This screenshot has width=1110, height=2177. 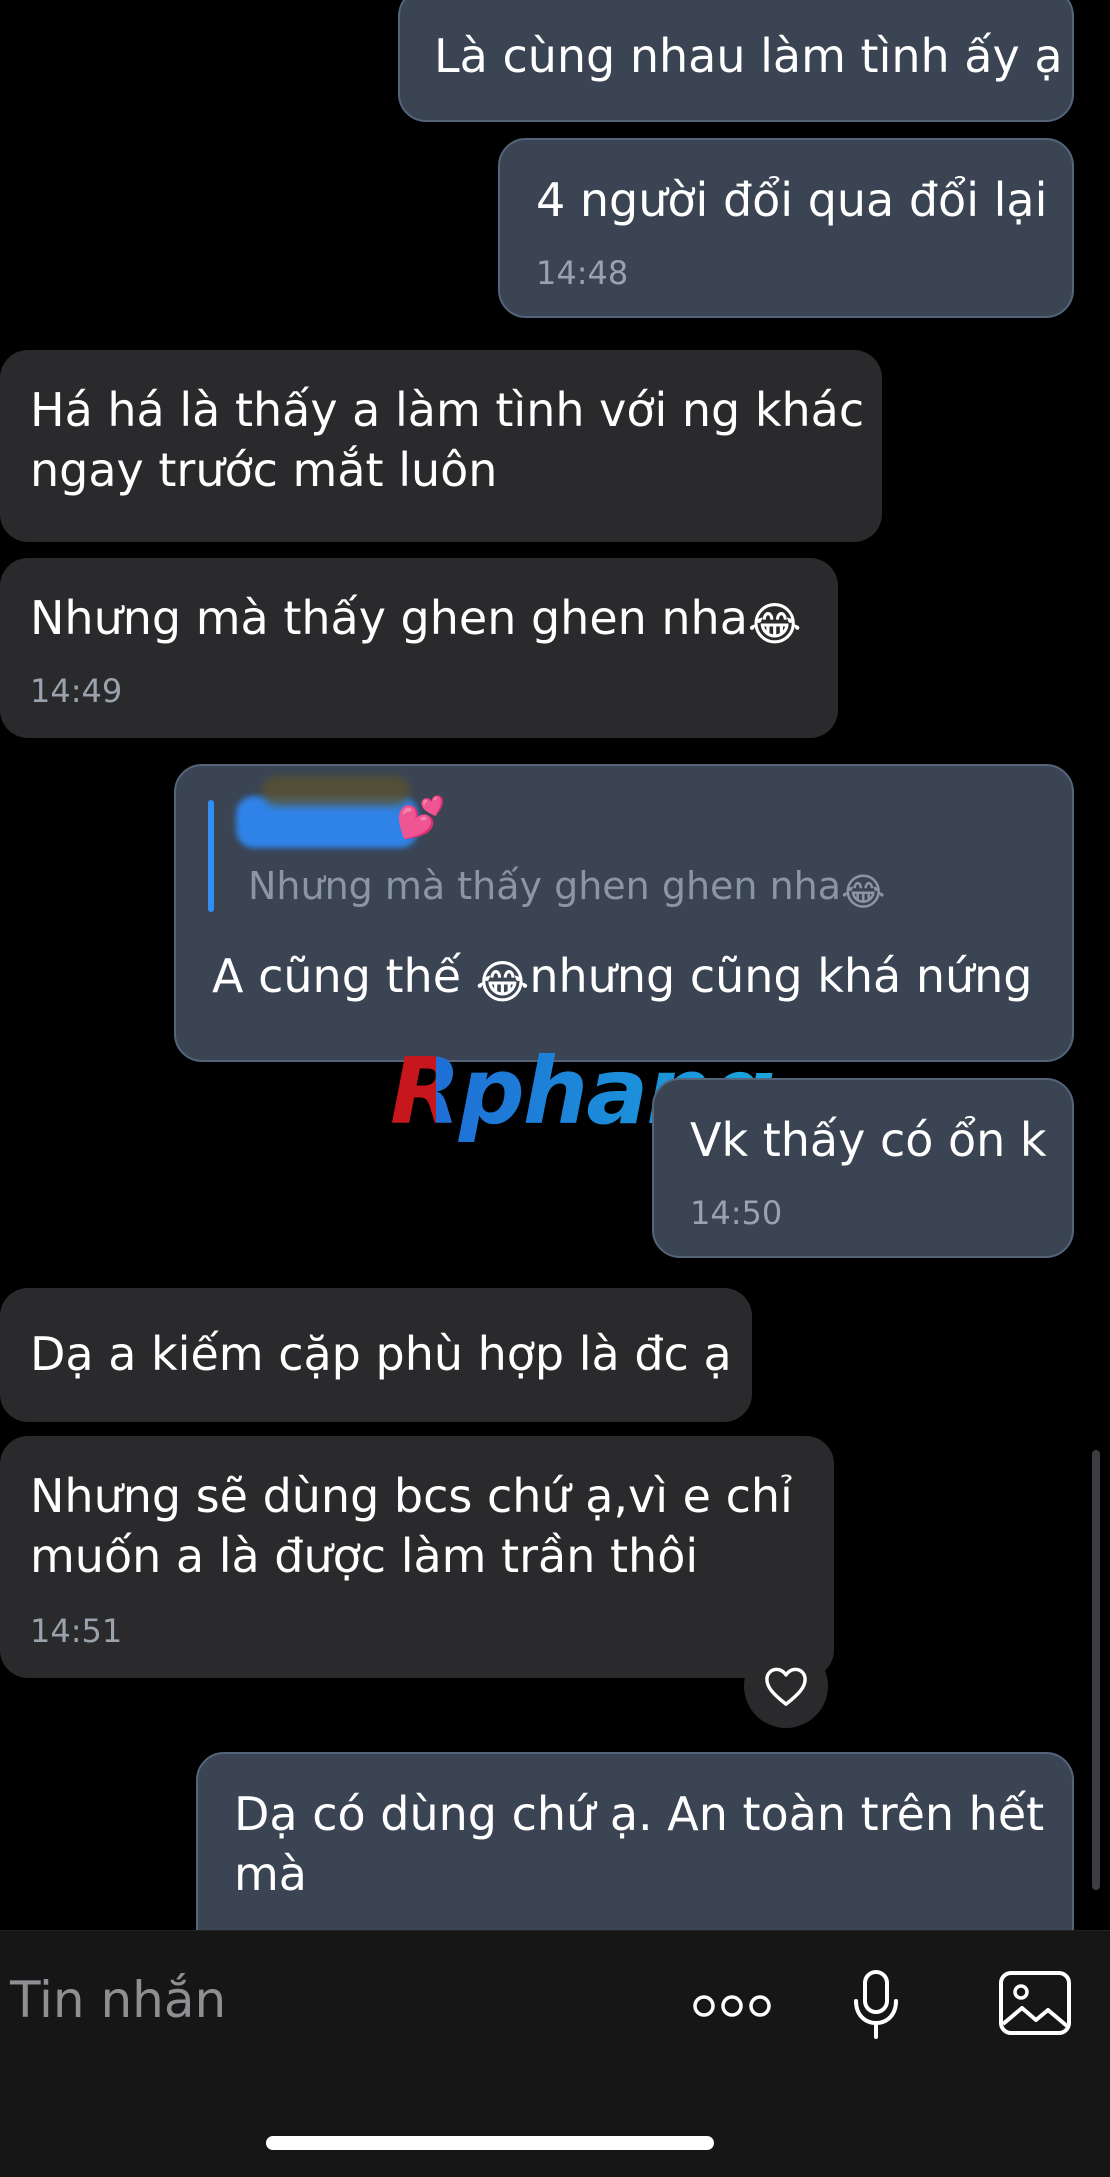 I want to click on message-text: 4 người đổi qua đổi lại, so click(x=792, y=200).